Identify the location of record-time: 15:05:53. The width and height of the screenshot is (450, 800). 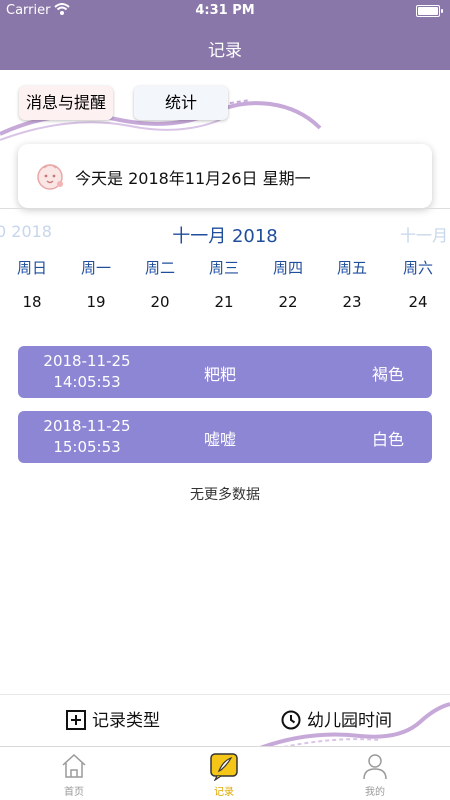
(87, 447).